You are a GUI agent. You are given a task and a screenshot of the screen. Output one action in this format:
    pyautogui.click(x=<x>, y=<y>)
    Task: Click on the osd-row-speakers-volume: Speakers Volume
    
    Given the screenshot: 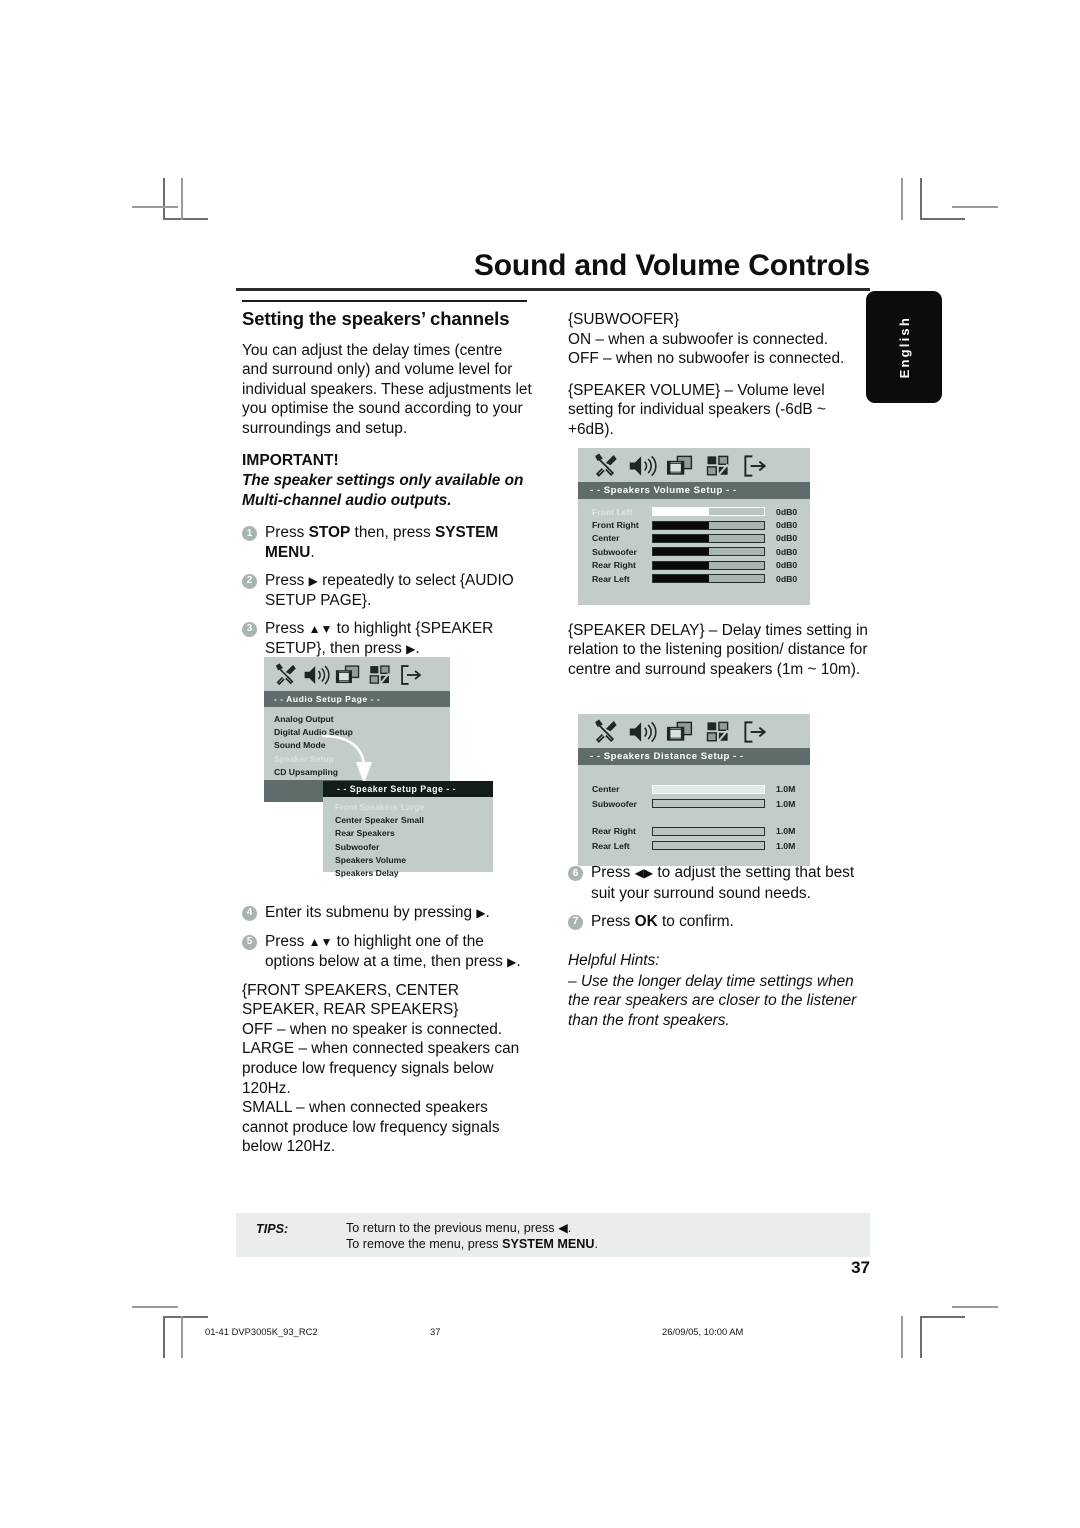 What is the action you would take?
    pyautogui.click(x=414, y=860)
    